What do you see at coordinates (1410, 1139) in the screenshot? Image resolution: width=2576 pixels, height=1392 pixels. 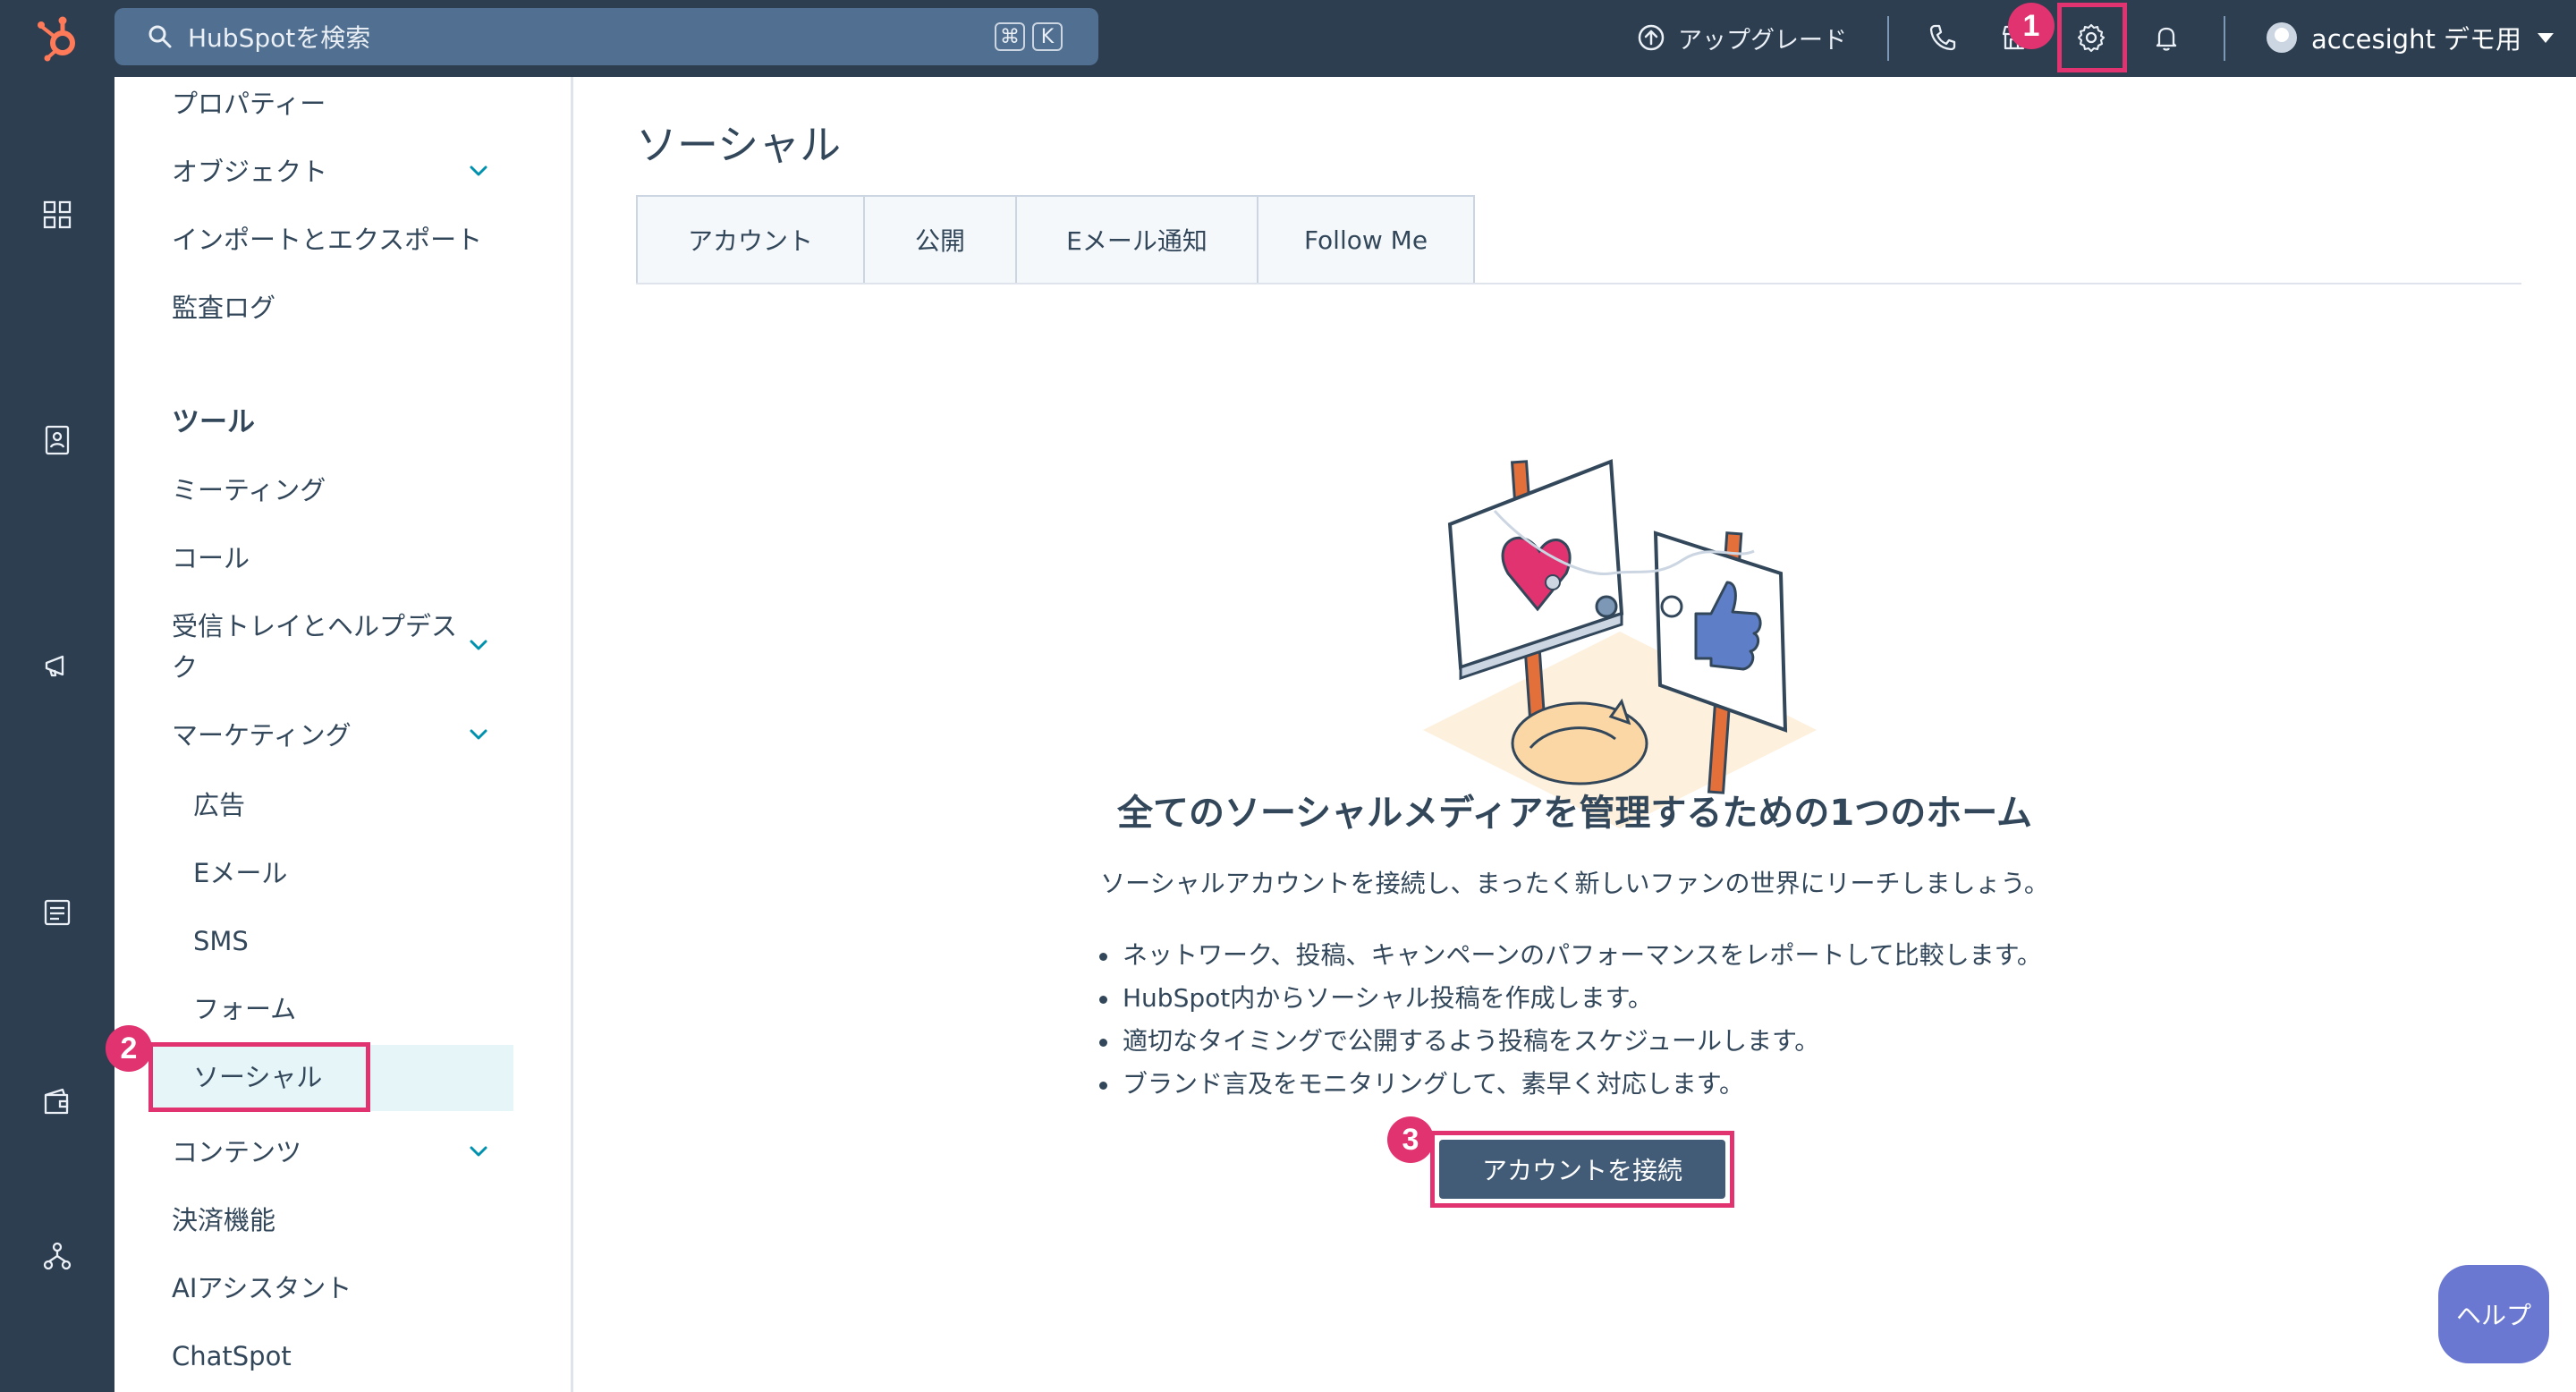 I see `step-badge-3: 3` at bounding box center [1410, 1139].